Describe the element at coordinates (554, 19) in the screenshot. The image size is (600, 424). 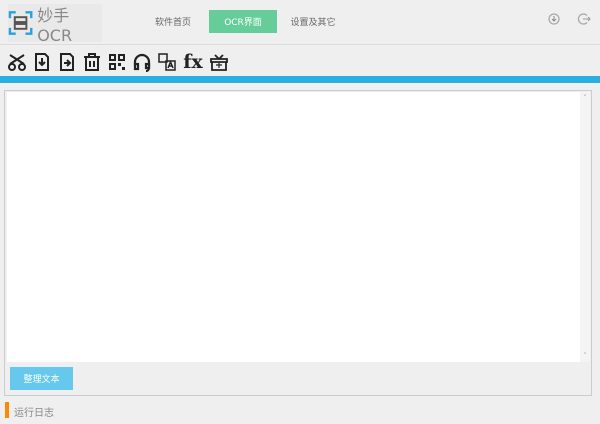
I see `download-circle-icon` at that location.